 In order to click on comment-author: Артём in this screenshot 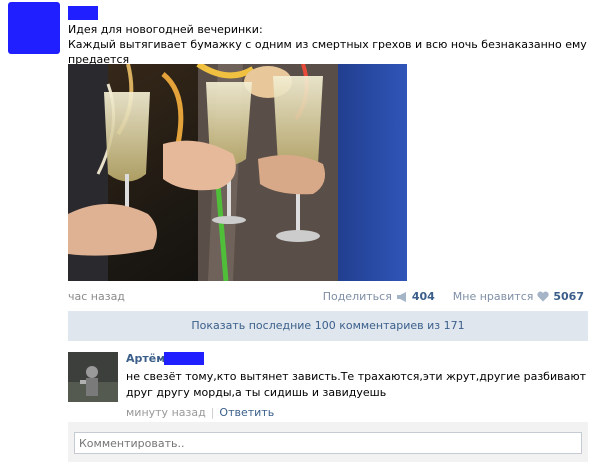, I will do `click(145, 358)`.